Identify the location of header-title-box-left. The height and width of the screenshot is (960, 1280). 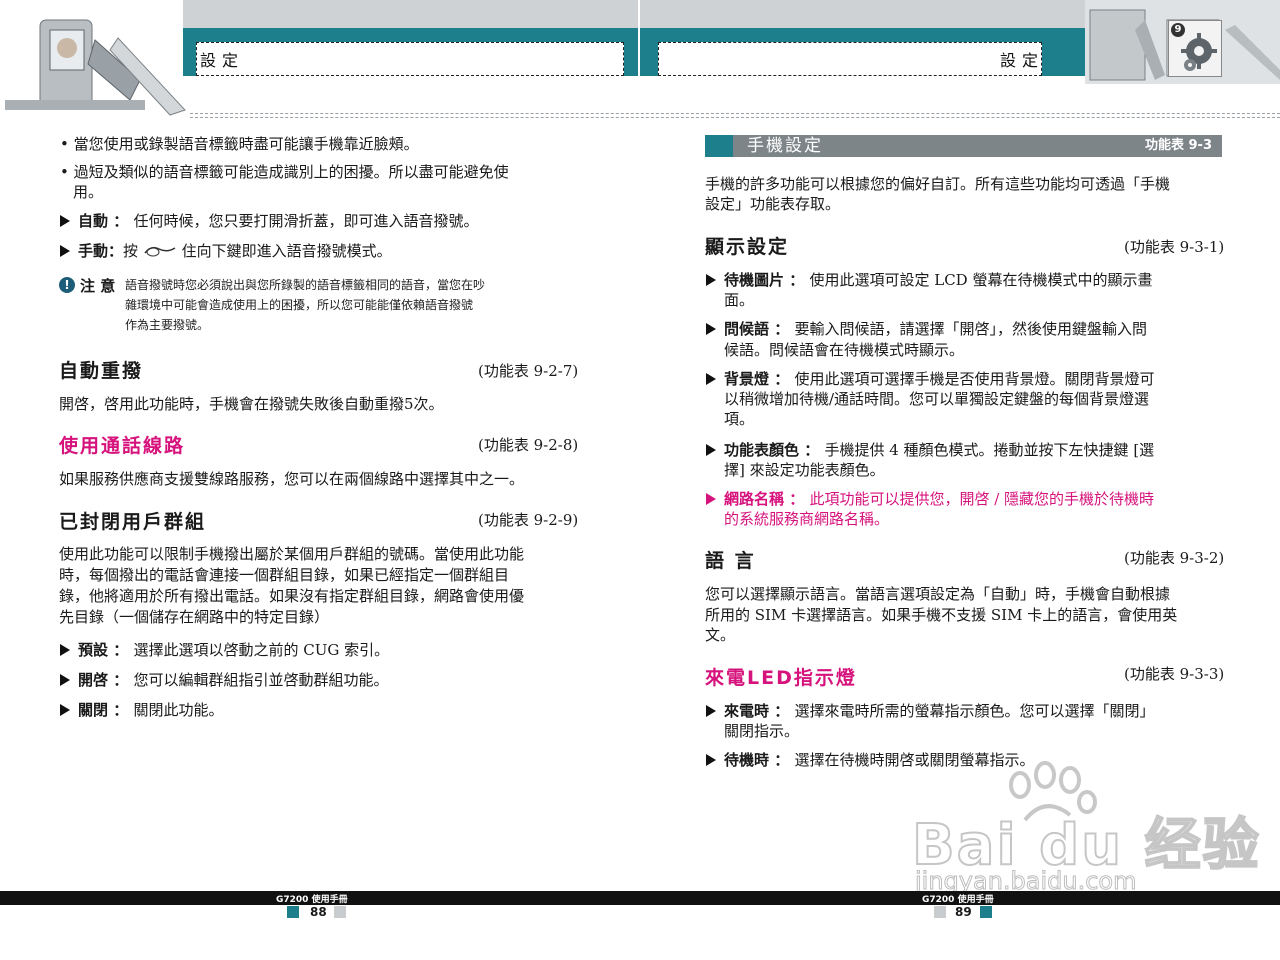
(410, 59).